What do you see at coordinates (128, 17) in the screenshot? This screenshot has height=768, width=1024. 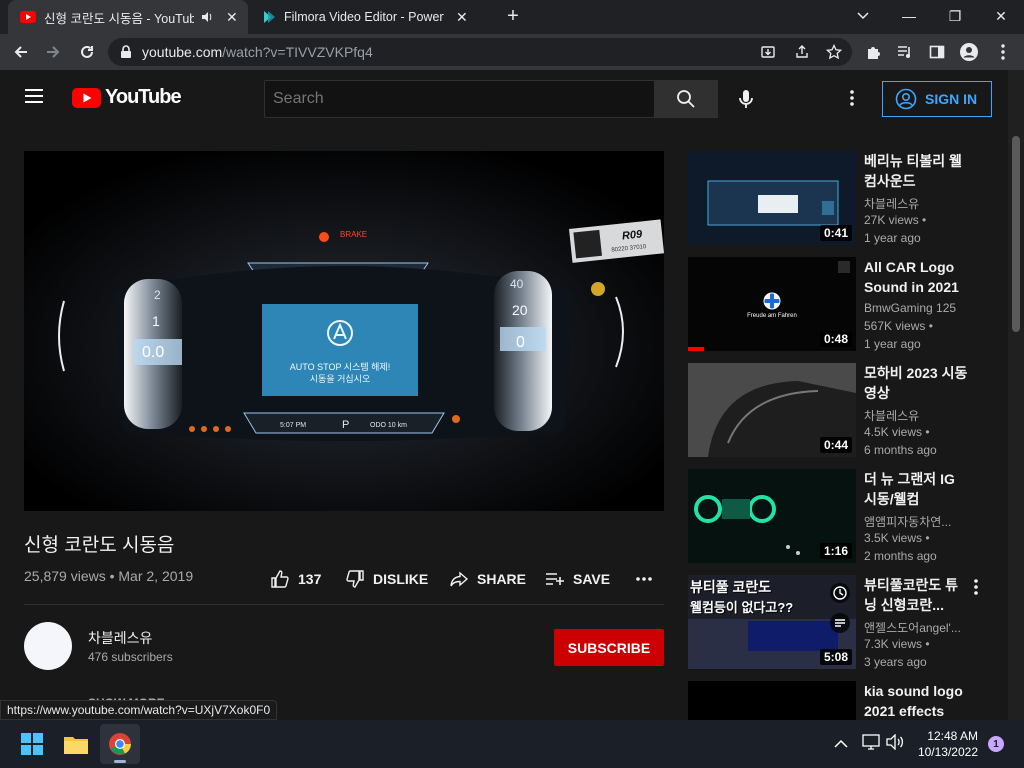 I see `tab-youtube: 신형 코란도 시동음 - YouTub ✕` at bounding box center [128, 17].